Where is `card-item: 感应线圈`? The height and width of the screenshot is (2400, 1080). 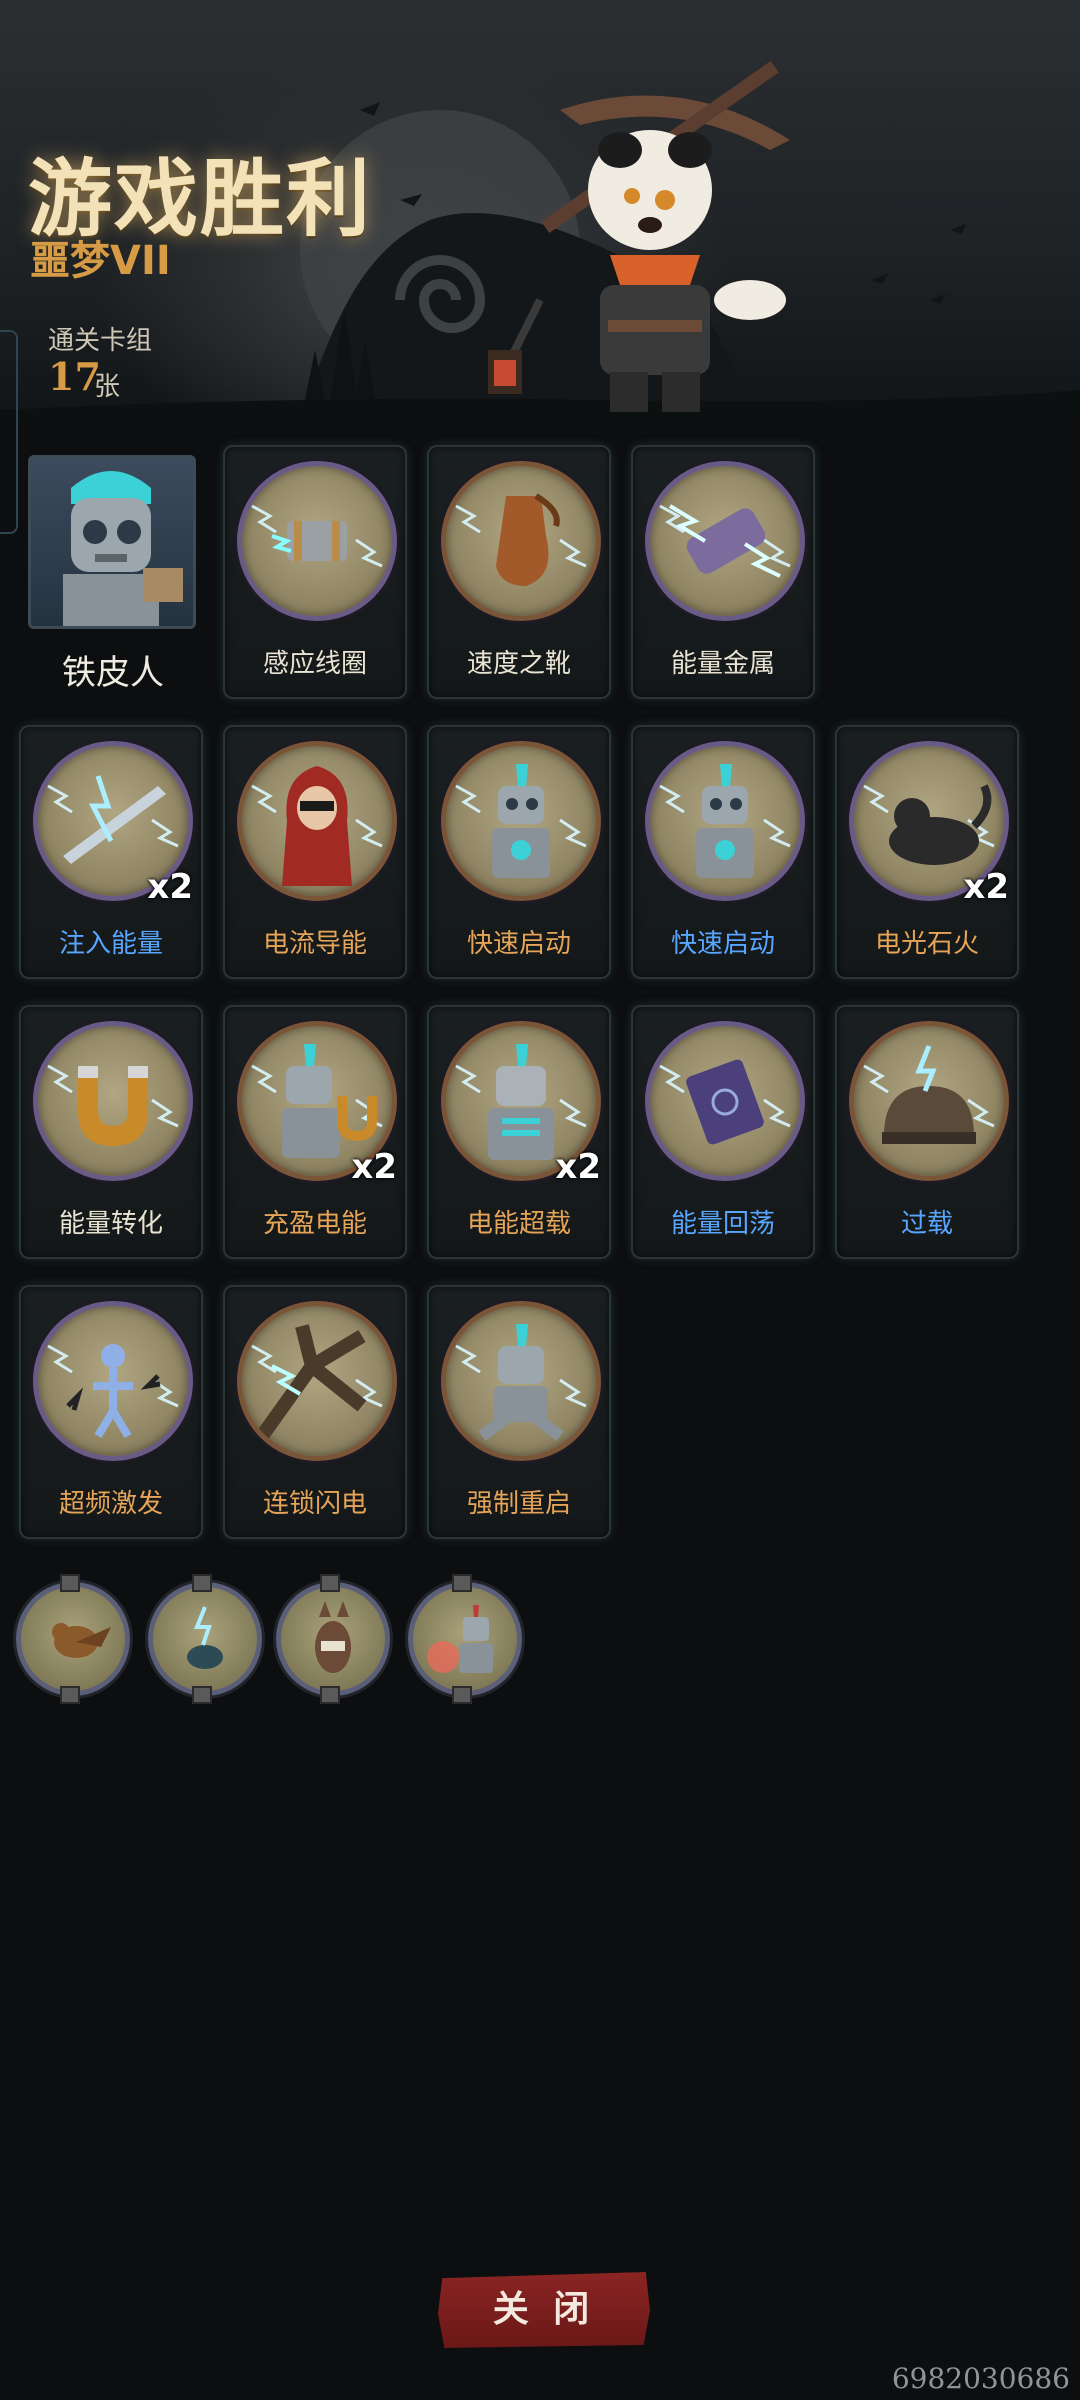
card-item: 感应线圈 is located at coordinates (315, 572).